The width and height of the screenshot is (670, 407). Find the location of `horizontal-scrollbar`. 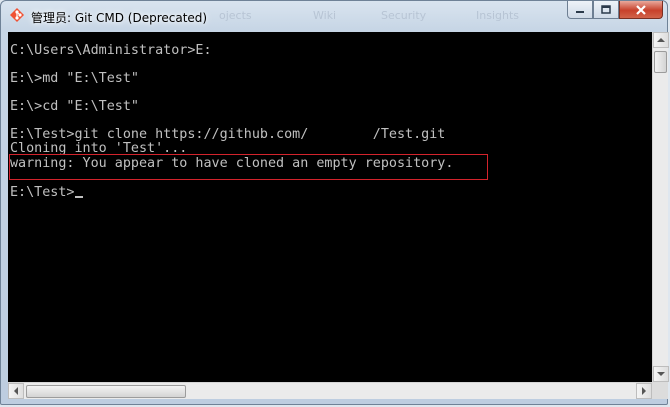

horizontal-scrollbar is located at coordinates (330, 390).